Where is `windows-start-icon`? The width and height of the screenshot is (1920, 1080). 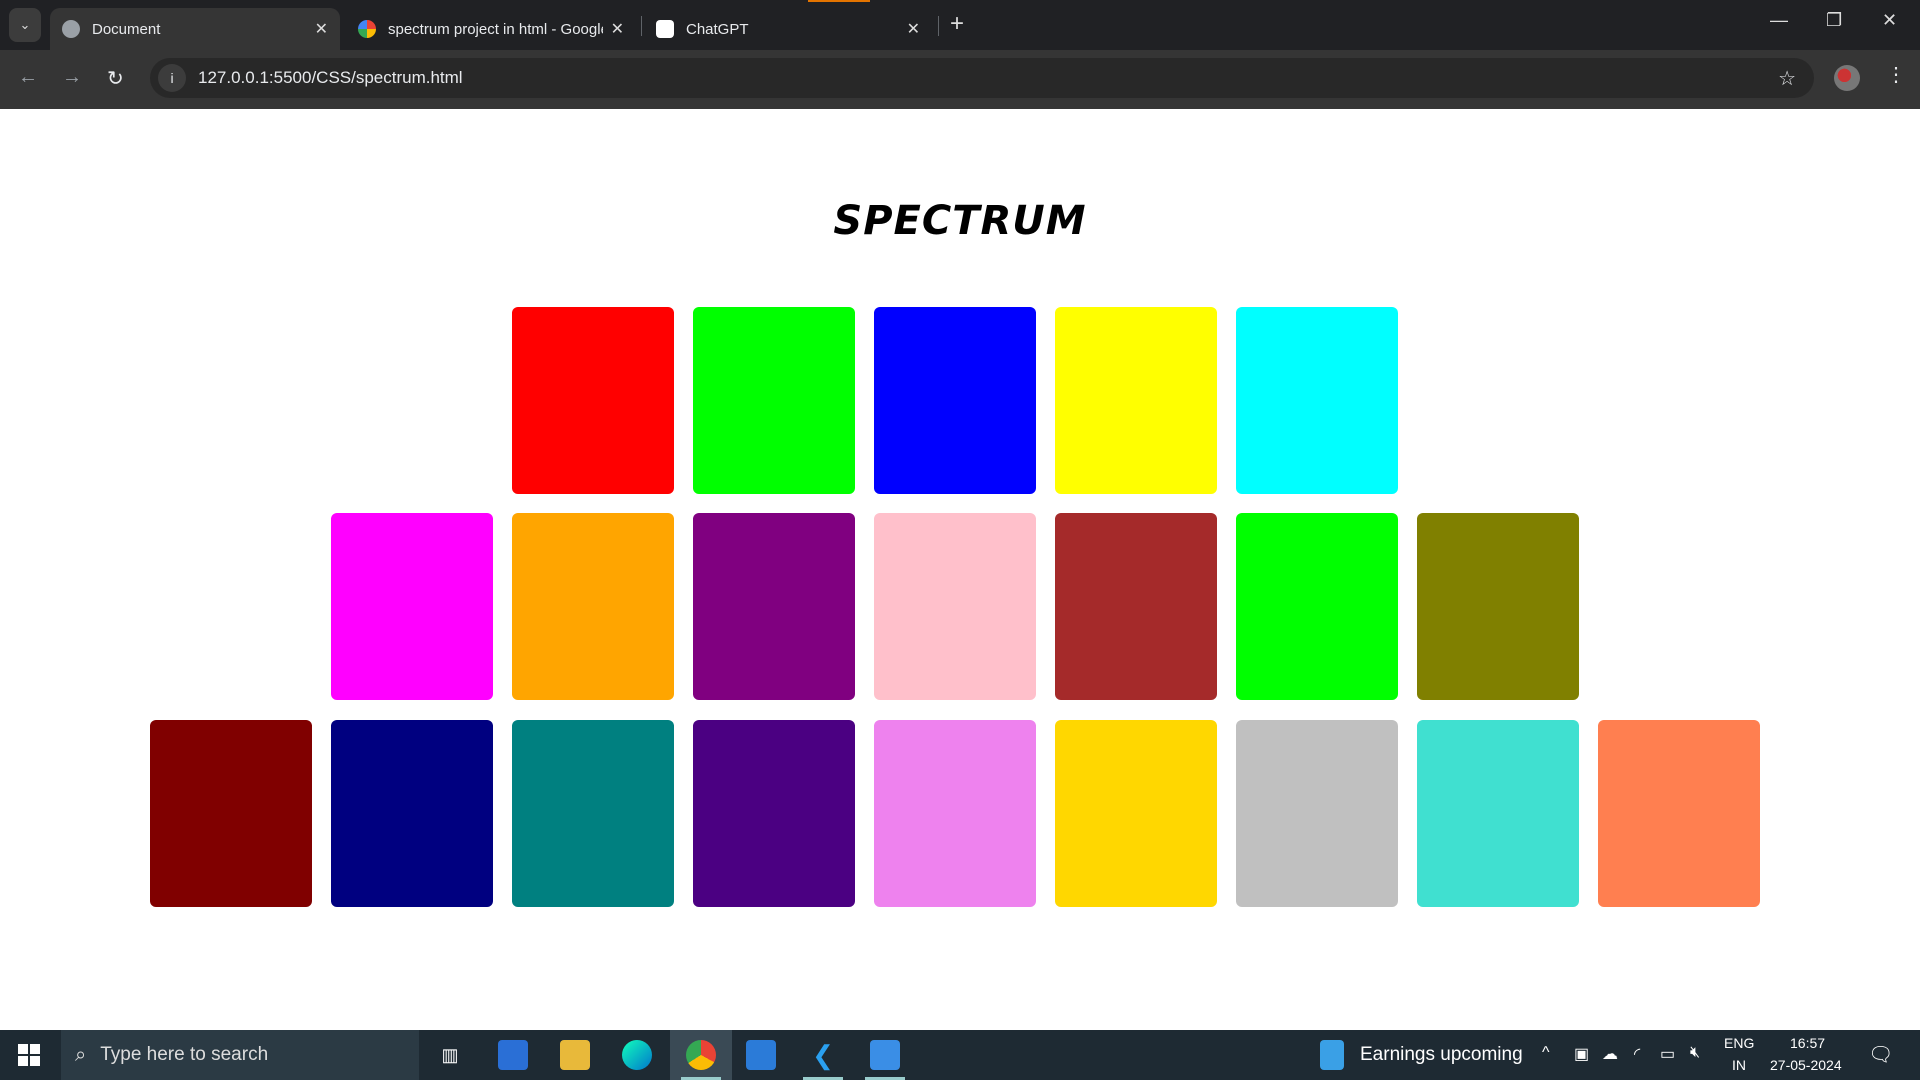
windows-start-icon is located at coordinates (29, 1055).